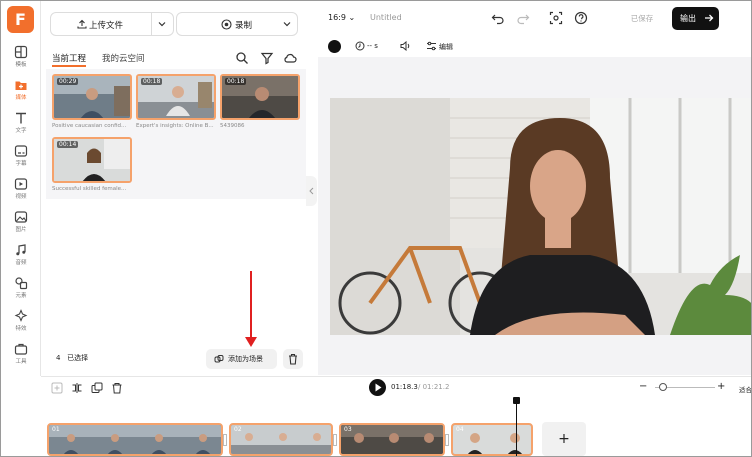 The image size is (752, 457). What do you see at coordinates (21, 329) in the screenshot?
I see `rail-label: 特效` at bounding box center [21, 329].